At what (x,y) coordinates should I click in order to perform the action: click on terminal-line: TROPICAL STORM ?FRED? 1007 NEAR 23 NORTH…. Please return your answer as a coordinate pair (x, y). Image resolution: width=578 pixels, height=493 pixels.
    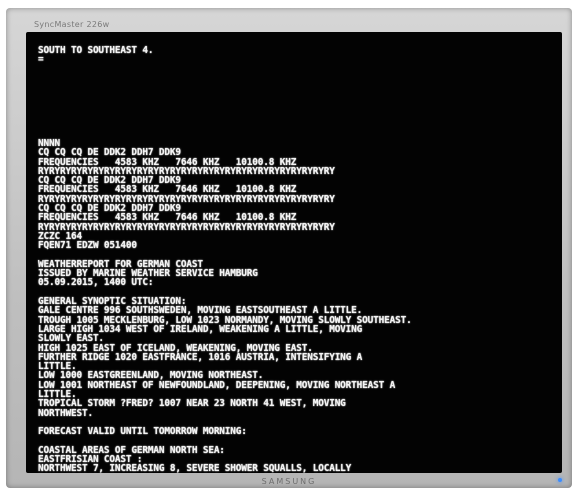
    Looking at the image, I should click on (192, 404).